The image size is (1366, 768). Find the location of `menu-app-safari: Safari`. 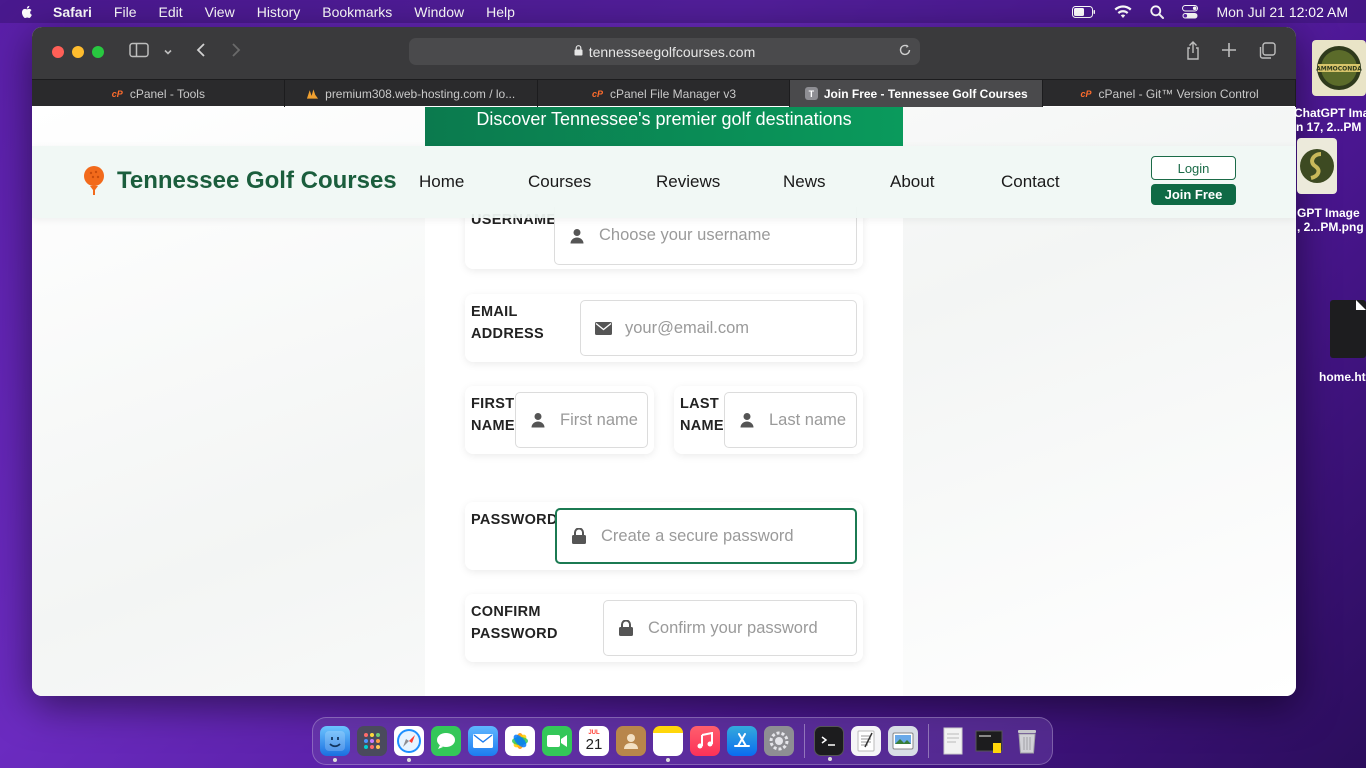

menu-app-safari: Safari is located at coordinates (72, 12).